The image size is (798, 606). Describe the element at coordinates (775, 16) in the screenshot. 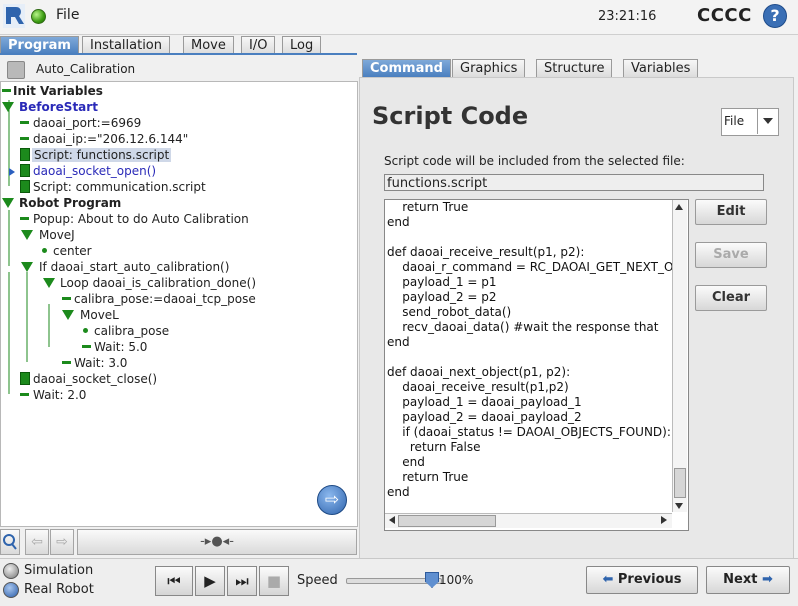

I see `help-icon: ?` at that location.